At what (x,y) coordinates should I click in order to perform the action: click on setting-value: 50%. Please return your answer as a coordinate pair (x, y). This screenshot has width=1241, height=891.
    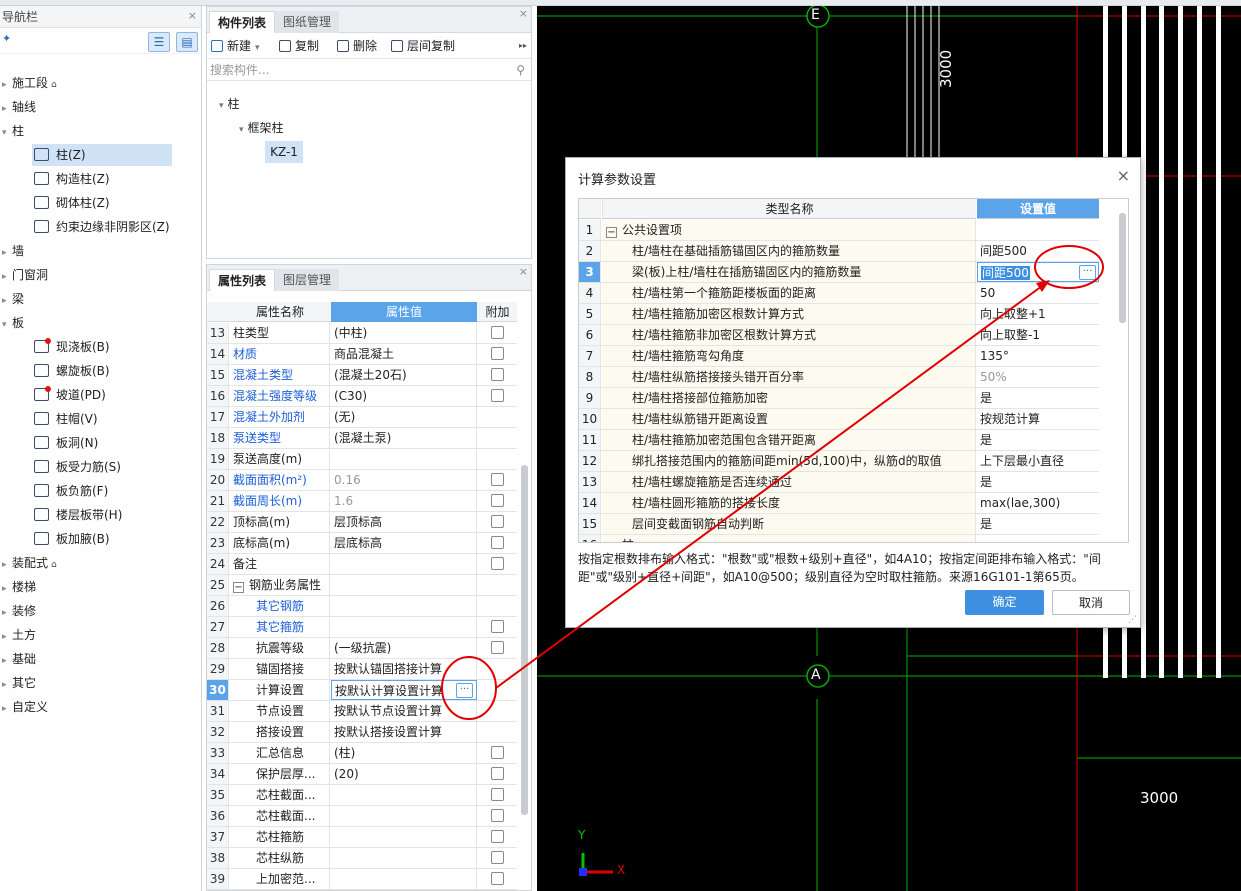
    Looking at the image, I should click on (1038, 377).